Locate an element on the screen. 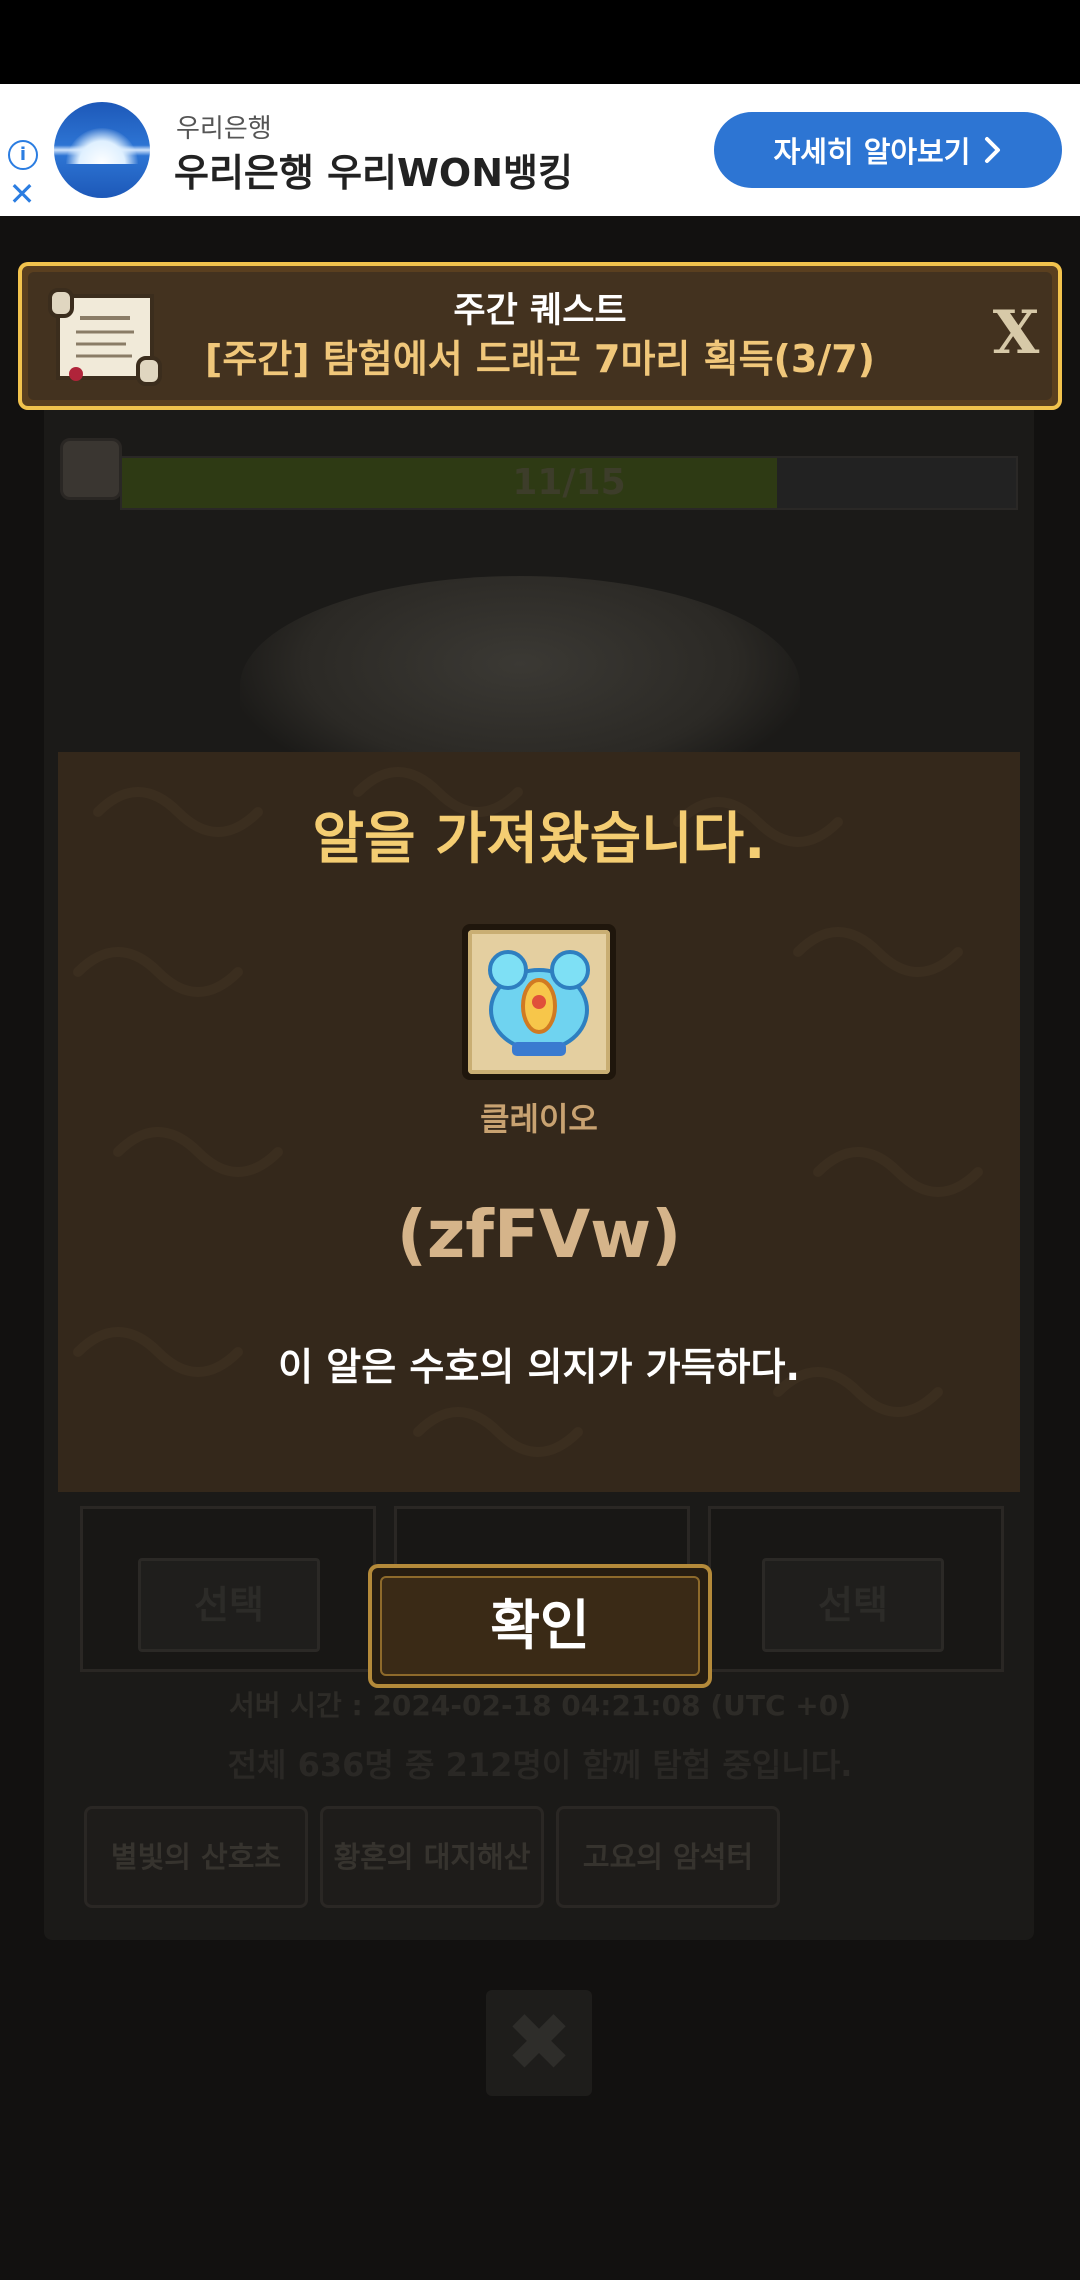  ad-cta-label: 자세히 알아보기 is located at coordinates (872, 152).